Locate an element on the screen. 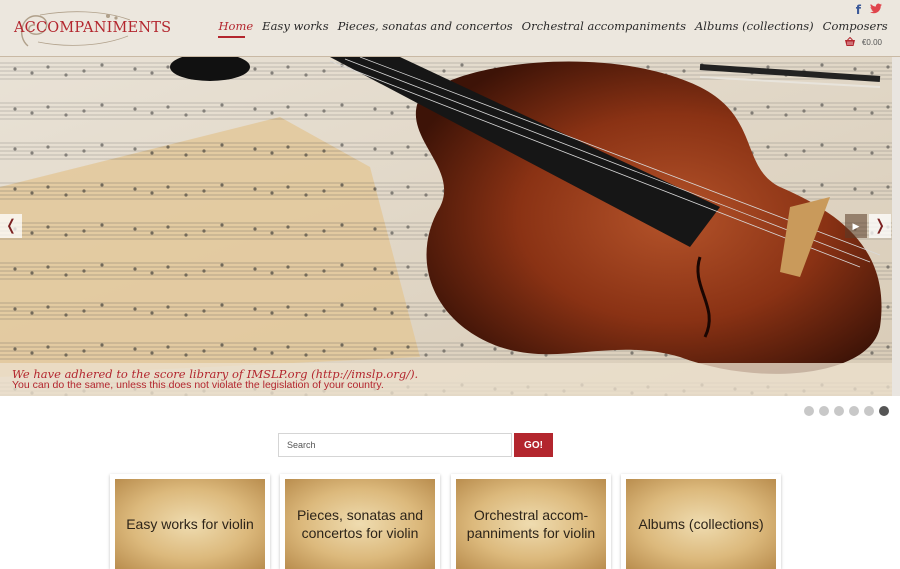 This screenshot has width=900, height=569. category-card-image: Orchestral accom-panniments for violin is located at coordinates (531, 524).